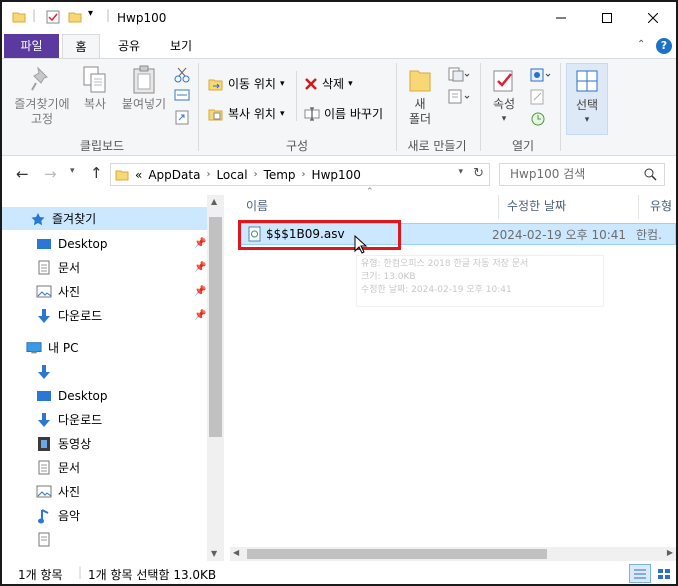  What do you see at coordinates (460, 172) in the screenshot?
I see `address-dropdown-icon: ▾` at bounding box center [460, 172].